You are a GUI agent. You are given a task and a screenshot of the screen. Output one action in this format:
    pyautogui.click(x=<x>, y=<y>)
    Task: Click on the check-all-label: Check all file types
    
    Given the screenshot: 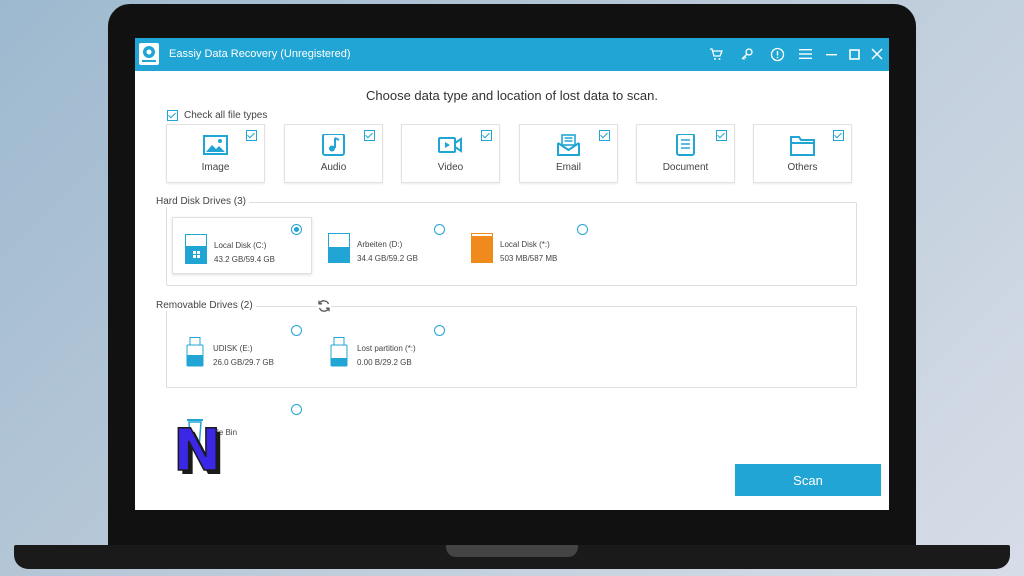 What is the action you would take?
    pyautogui.click(x=226, y=115)
    